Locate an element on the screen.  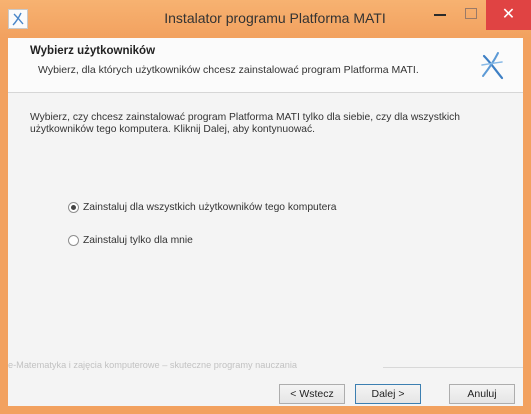
next-button: Dalej > is located at coordinates (388, 394).